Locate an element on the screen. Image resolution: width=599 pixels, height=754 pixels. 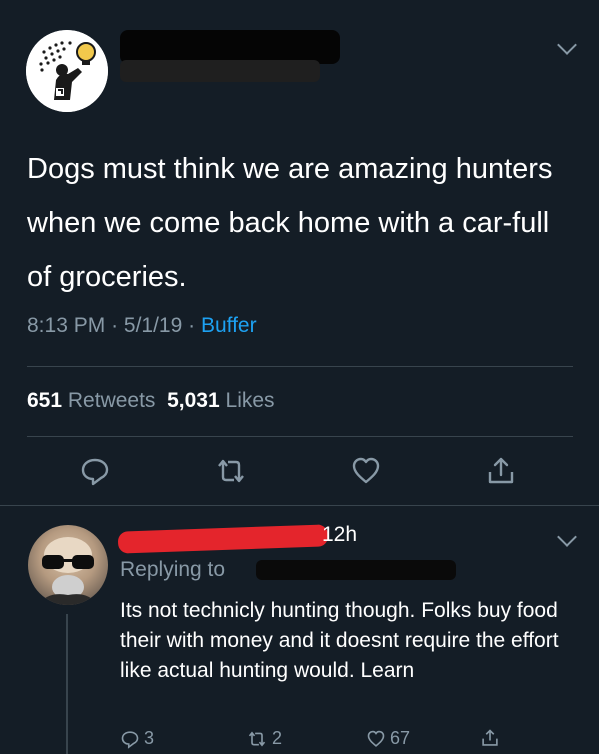
reply-reply-button: 3 is located at coordinates (137, 738).